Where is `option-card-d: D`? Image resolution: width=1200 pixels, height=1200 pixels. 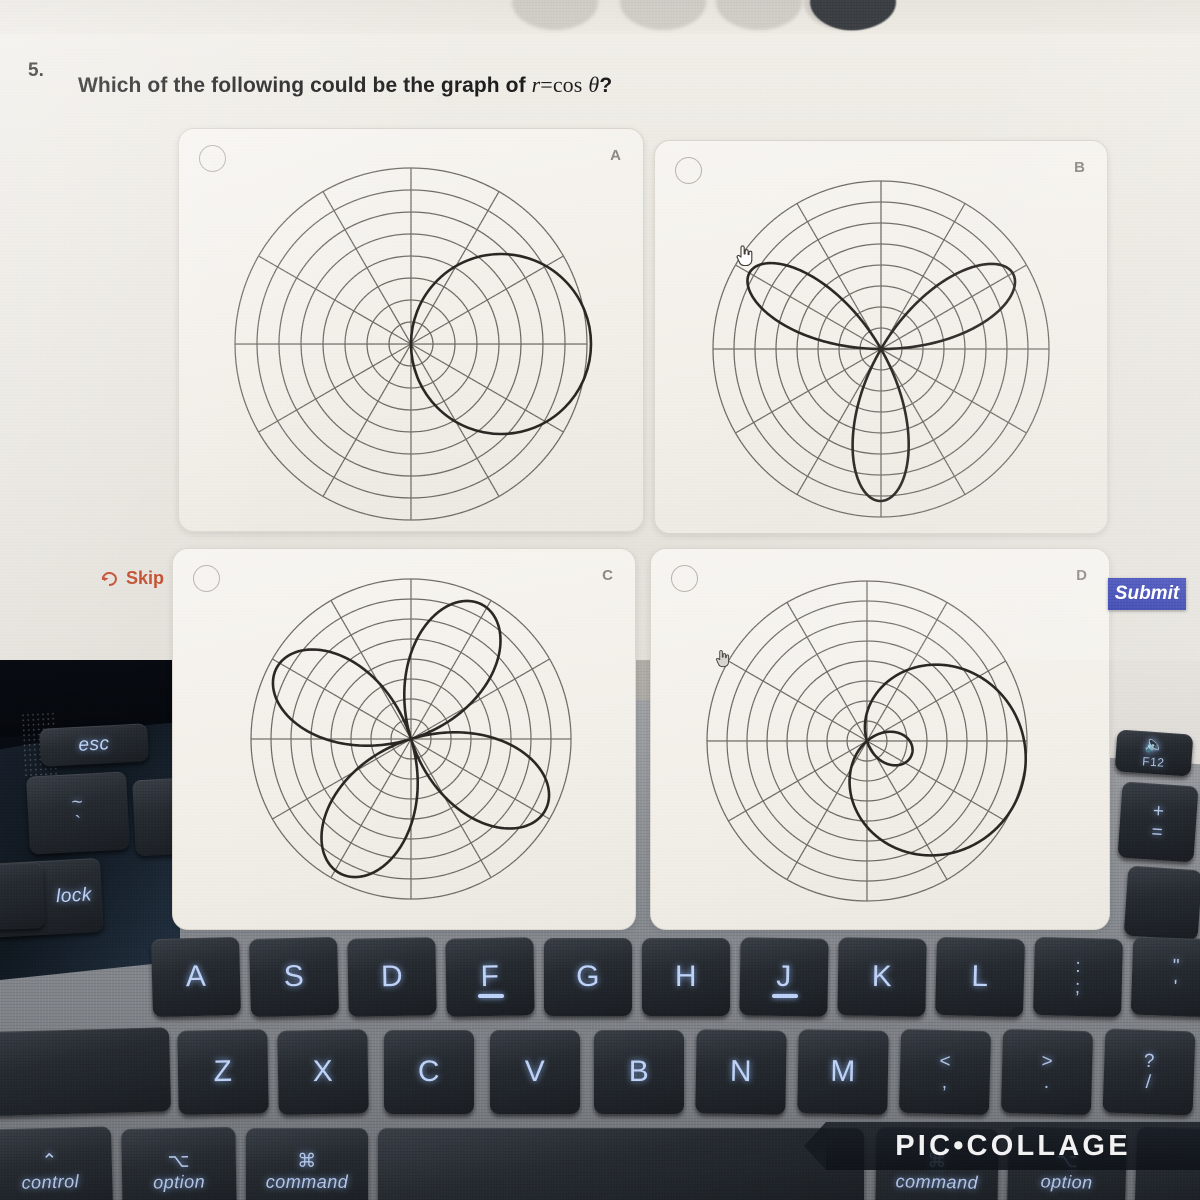 option-card-d: D is located at coordinates (880, 739).